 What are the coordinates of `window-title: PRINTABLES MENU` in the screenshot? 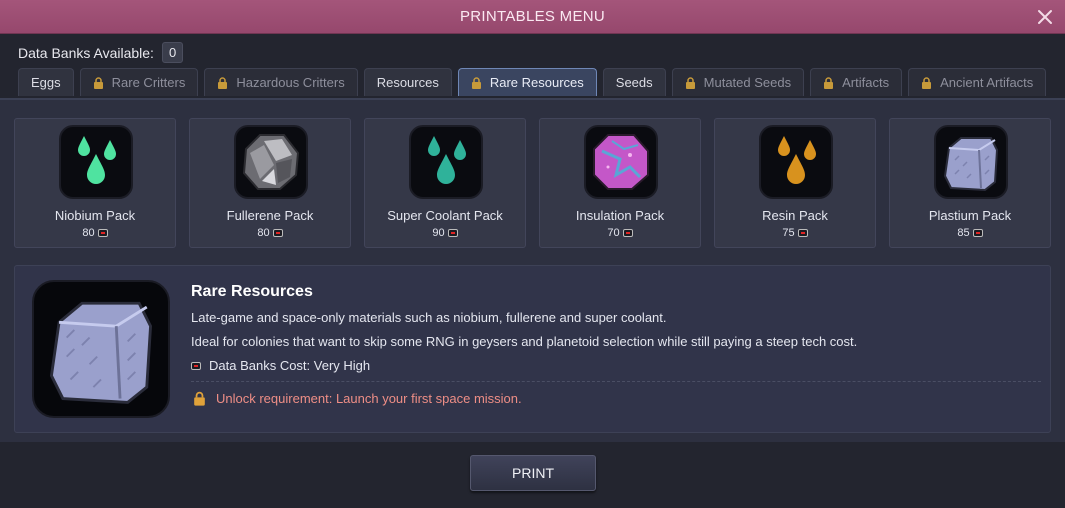 It's located at (532, 16).